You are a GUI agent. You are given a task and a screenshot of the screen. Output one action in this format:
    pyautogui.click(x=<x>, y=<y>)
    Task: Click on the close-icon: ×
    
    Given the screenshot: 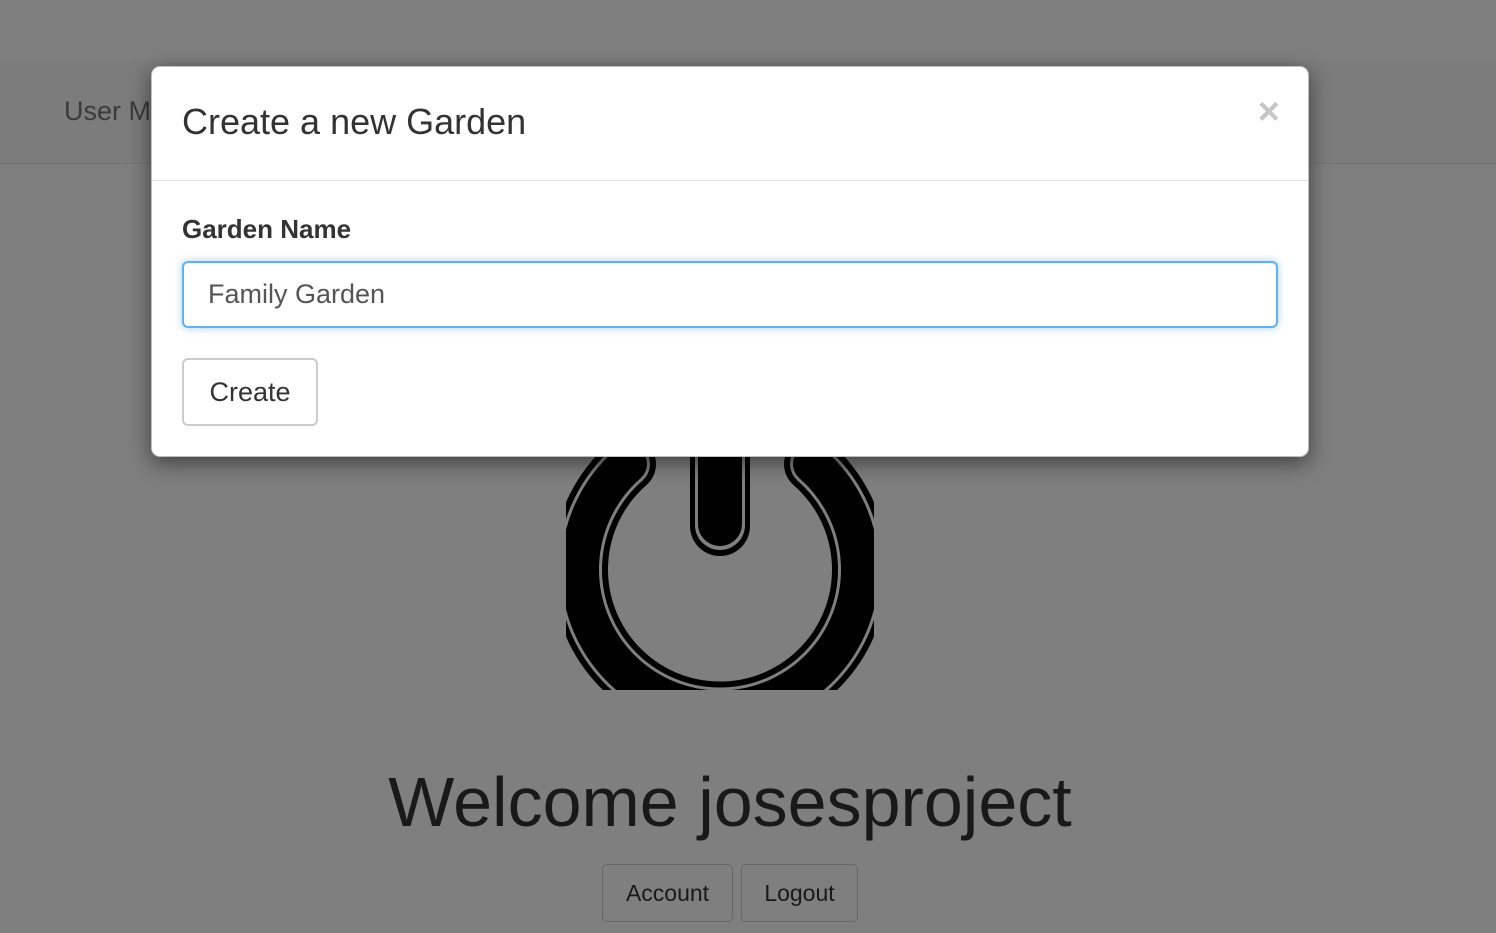 What is the action you would take?
    pyautogui.click(x=1269, y=112)
    